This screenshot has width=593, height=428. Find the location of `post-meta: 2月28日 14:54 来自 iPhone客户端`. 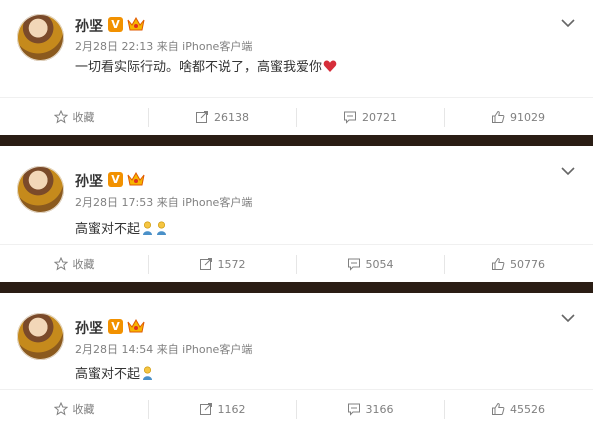

post-meta: 2月28日 14:54 来自 iPhone客户端 is located at coordinates (164, 349).